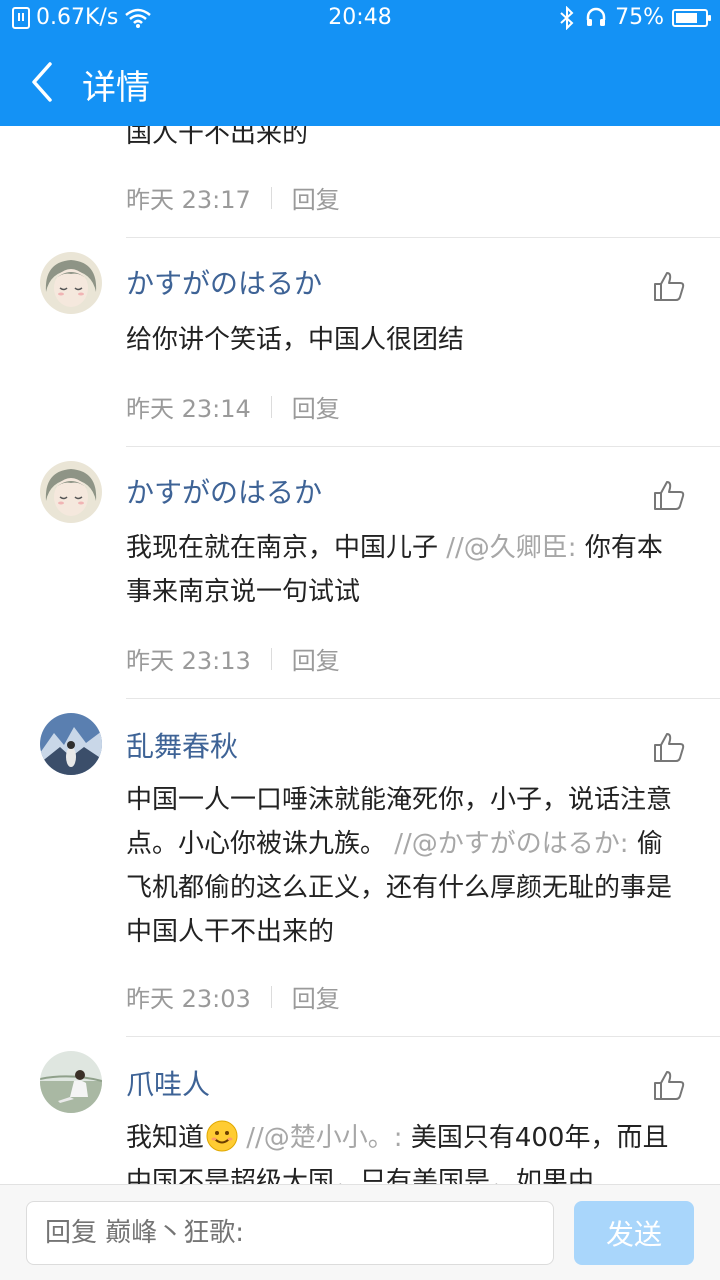 The height and width of the screenshot is (1280, 720). I want to click on comment-time: 昨天 23:03, so click(188, 999).